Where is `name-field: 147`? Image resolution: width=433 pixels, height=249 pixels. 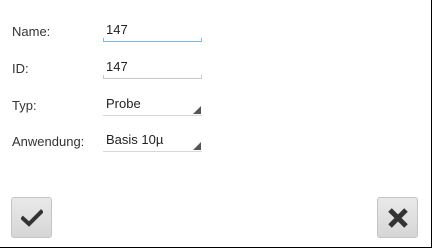
name-field: 147 is located at coordinates (152, 31).